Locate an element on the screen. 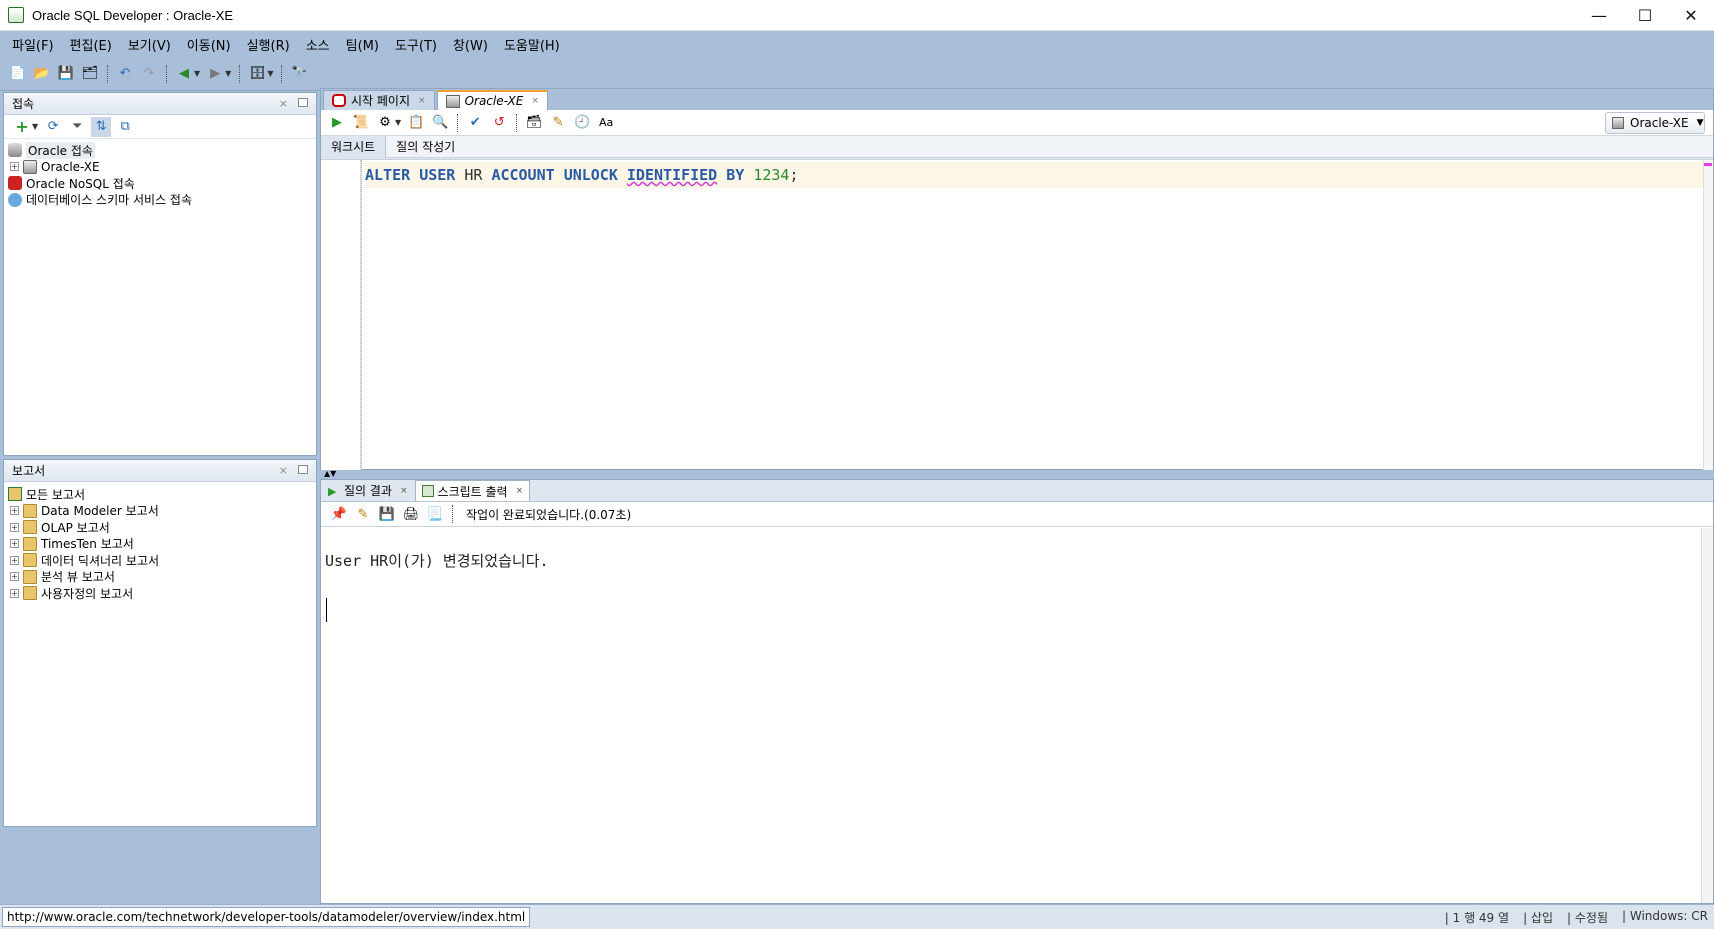 This screenshot has width=1714, height=929. find-db-object-icon: 🔭 is located at coordinates (299, 74).